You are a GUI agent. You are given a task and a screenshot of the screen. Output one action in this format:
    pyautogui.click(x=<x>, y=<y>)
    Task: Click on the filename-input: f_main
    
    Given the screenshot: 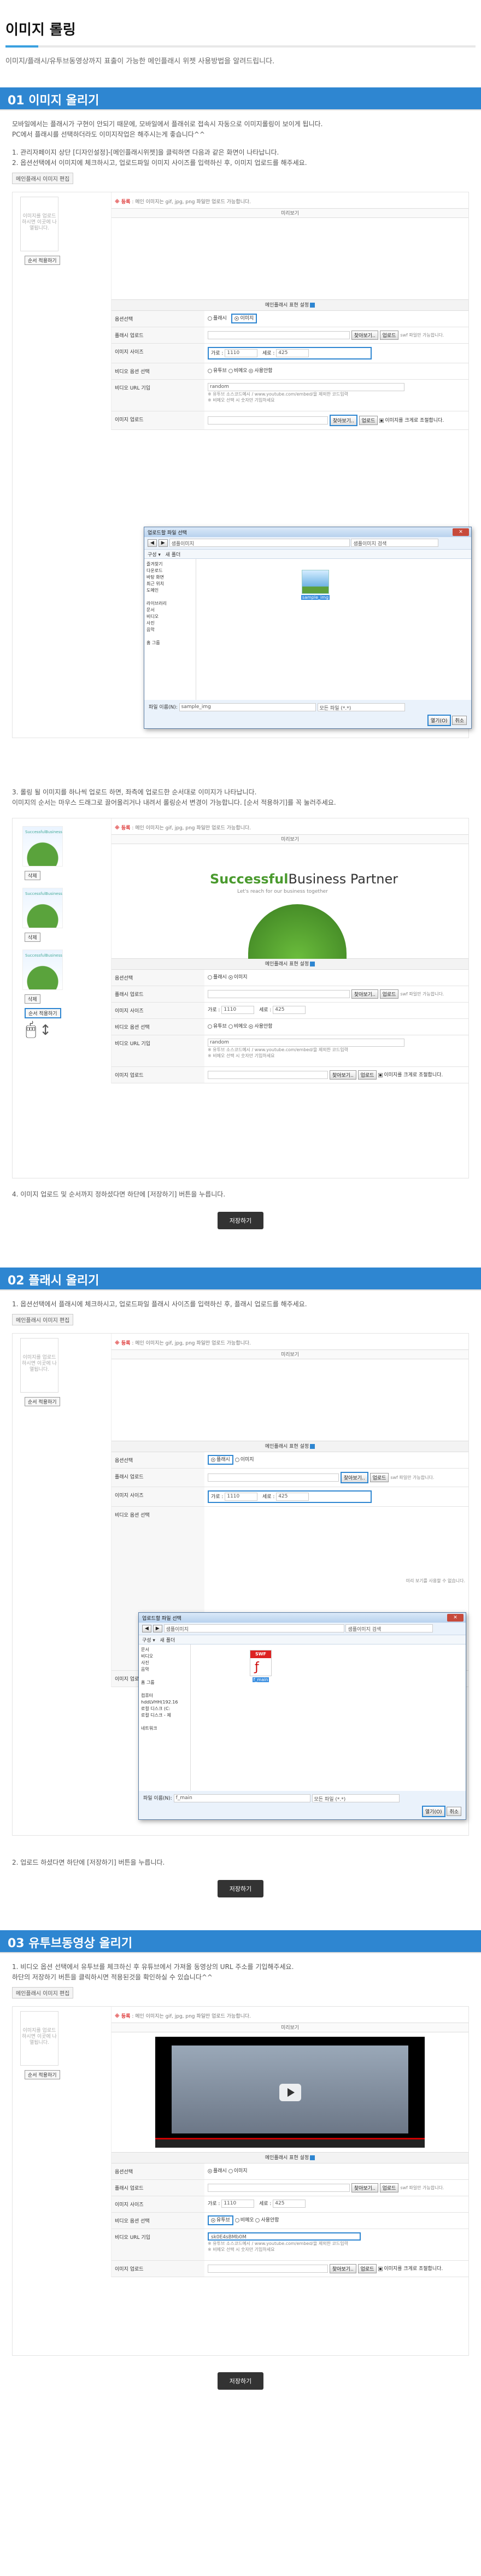 What is the action you would take?
    pyautogui.click(x=242, y=1798)
    